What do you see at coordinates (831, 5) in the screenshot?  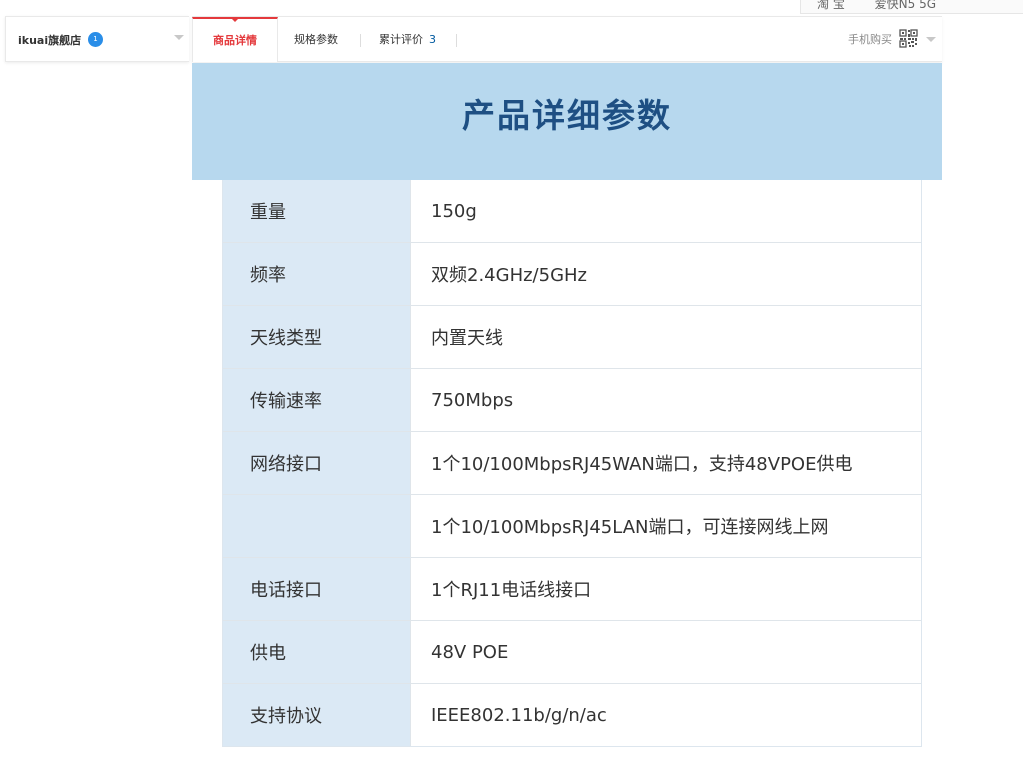 I see `fragment-left-text: 淘 宝` at bounding box center [831, 5].